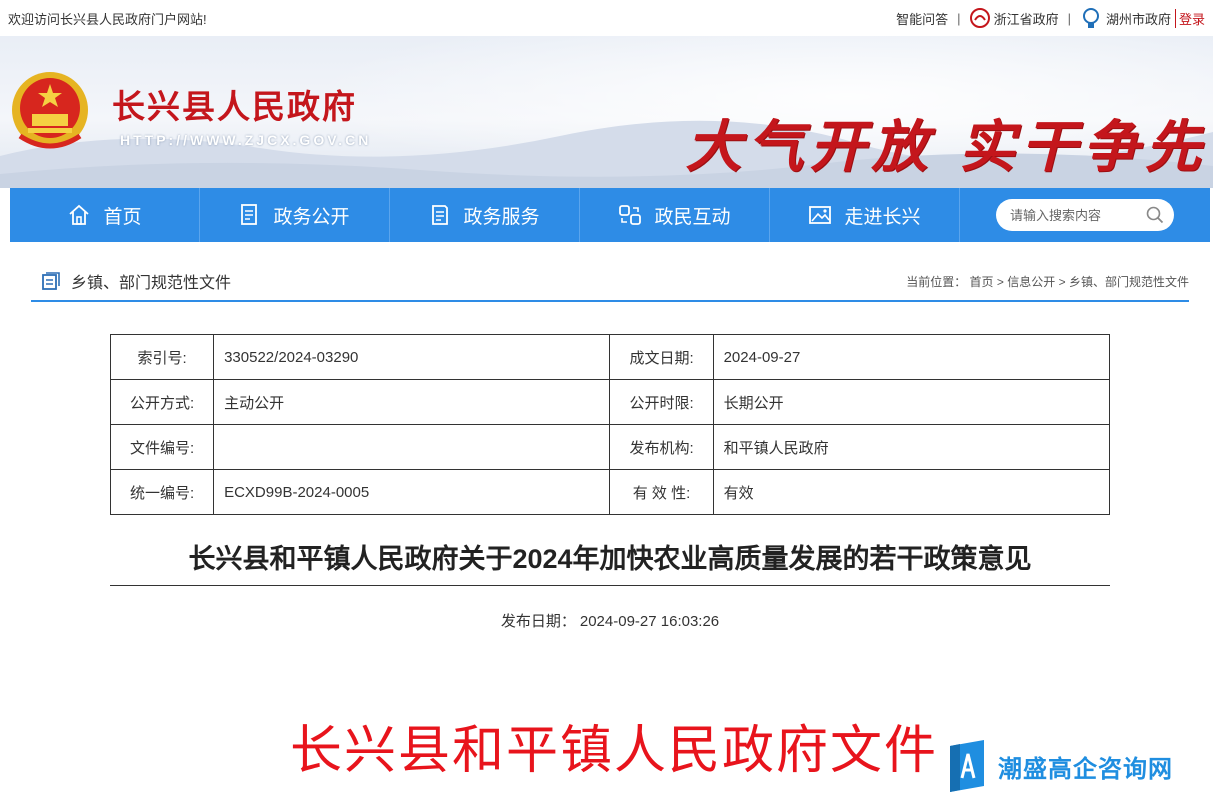 This screenshot has height=804, width=1213. I want to click on nav-item-label: 走进长兴, so click(882, 217).